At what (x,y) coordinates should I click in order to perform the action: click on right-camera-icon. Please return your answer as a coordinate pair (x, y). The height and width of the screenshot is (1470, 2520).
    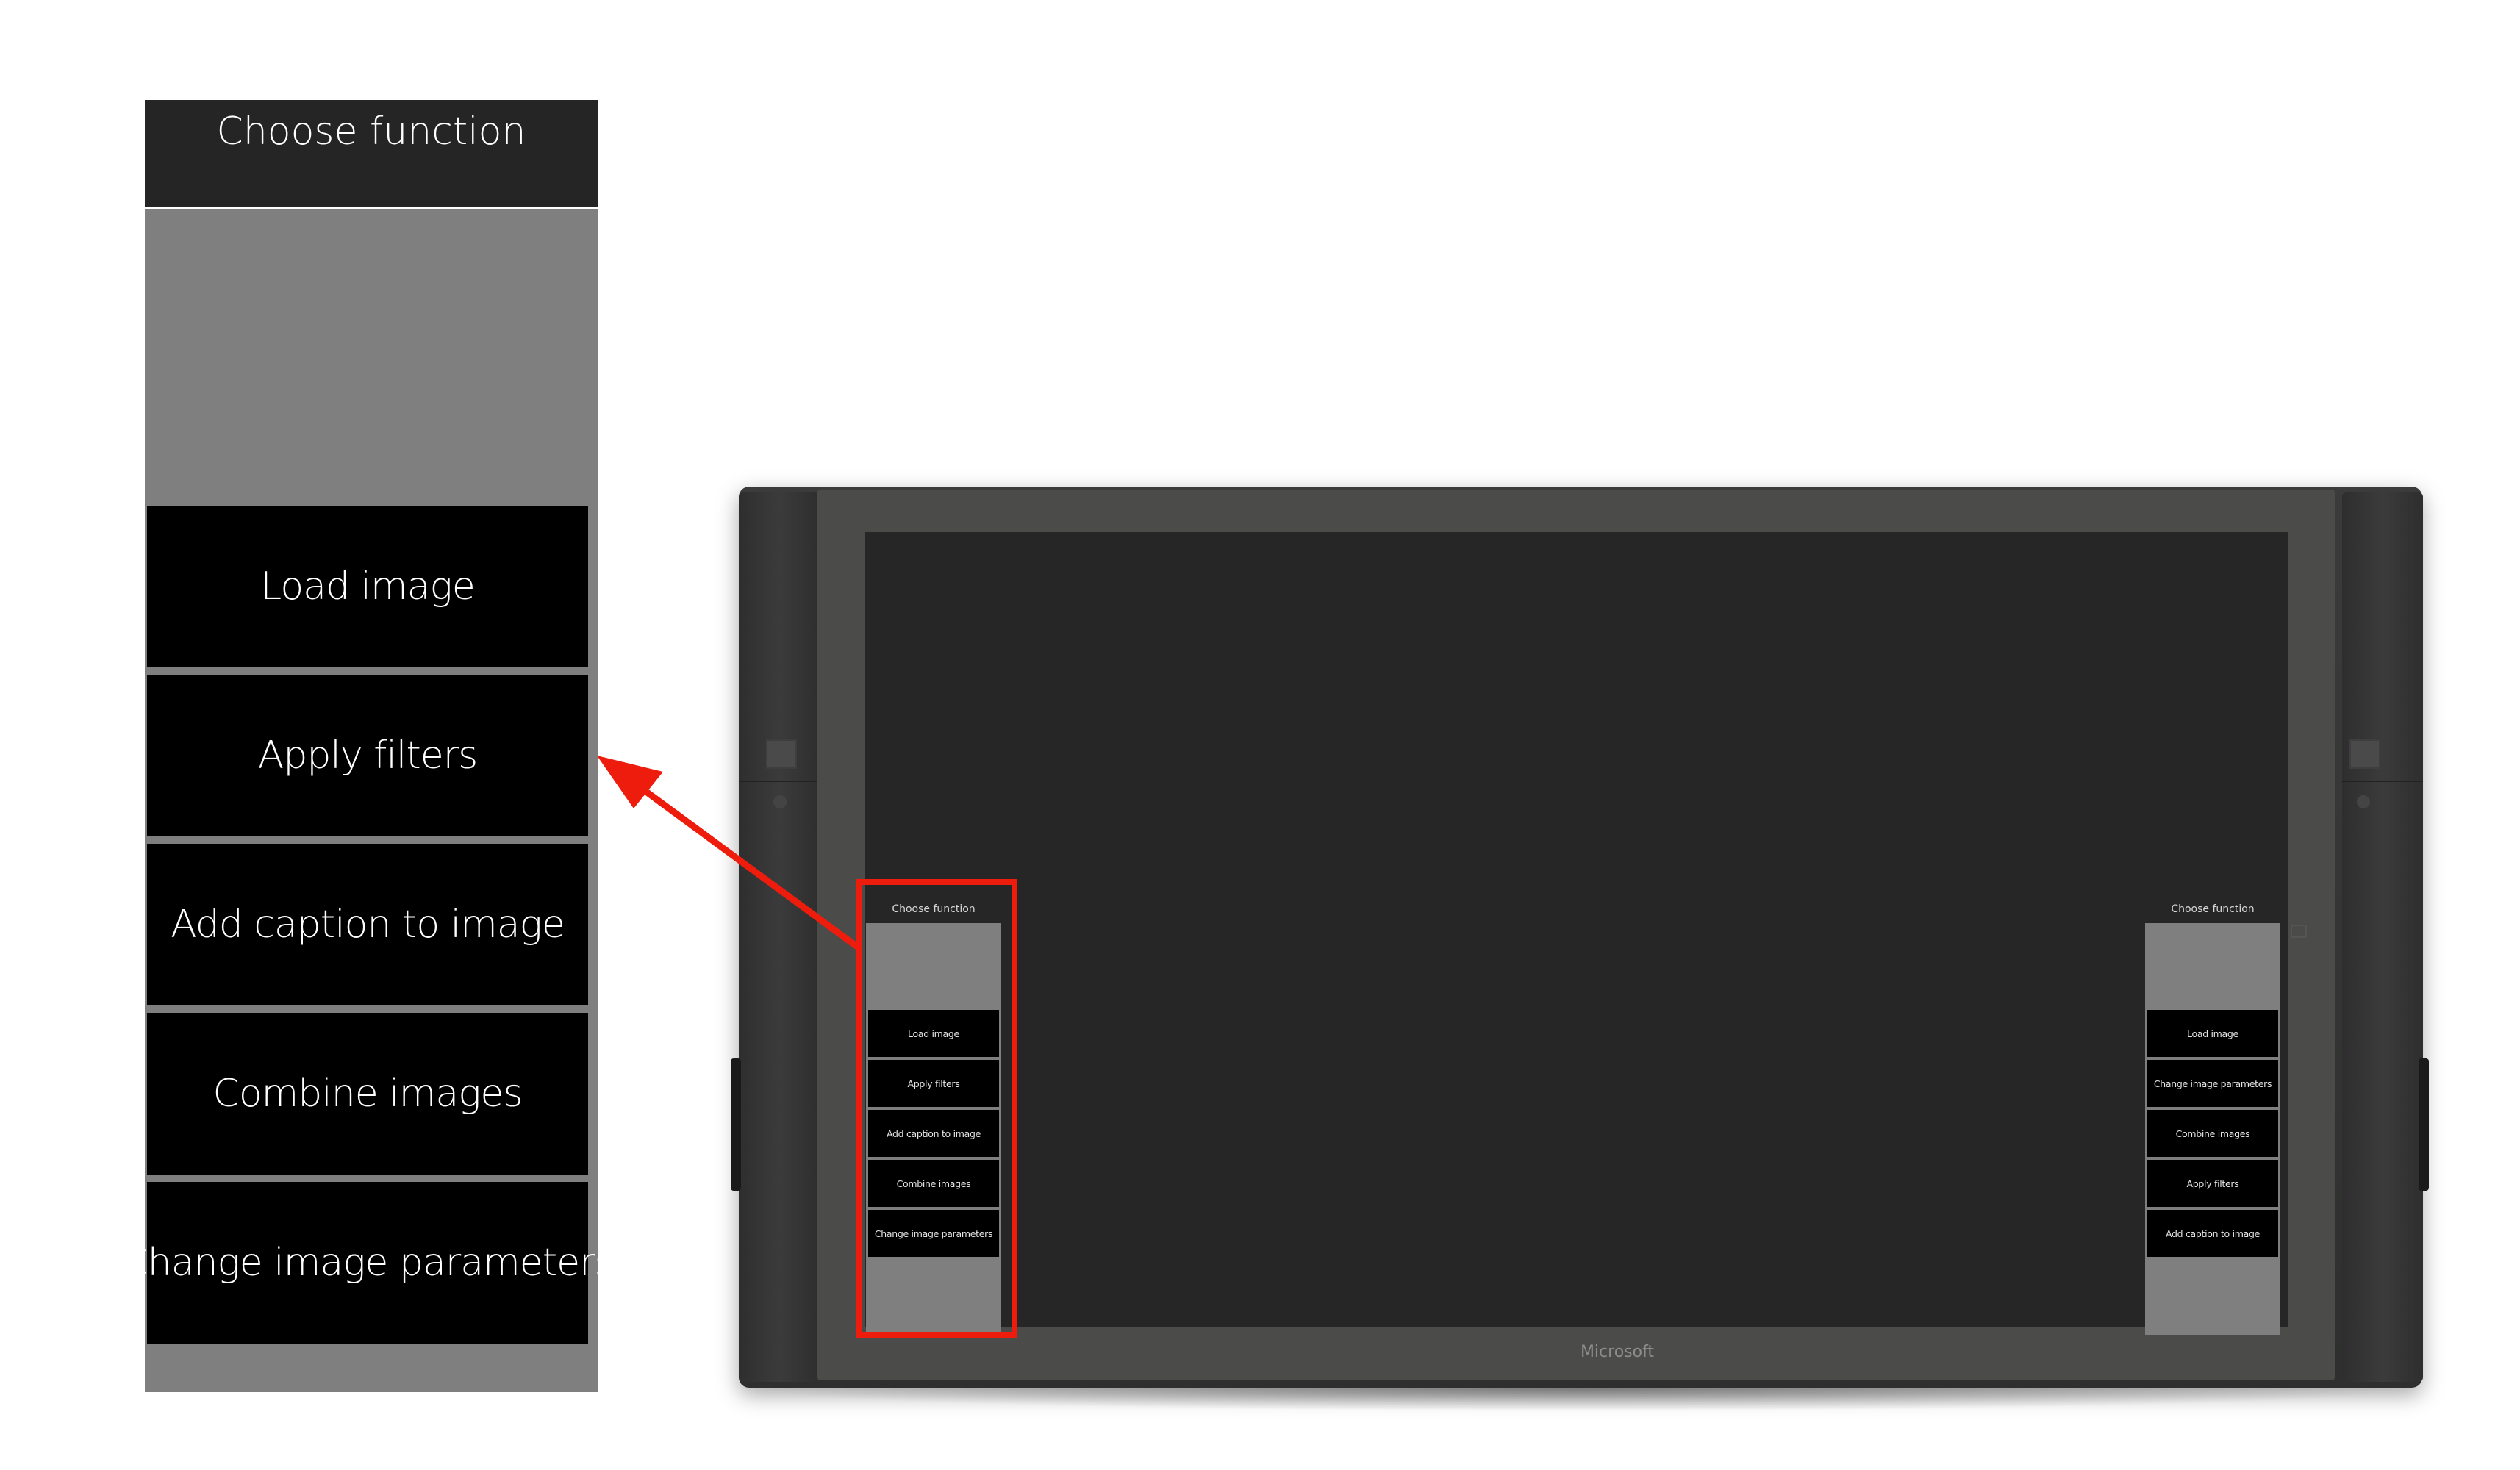
    Looking at the image, I should click on (2364, 754).